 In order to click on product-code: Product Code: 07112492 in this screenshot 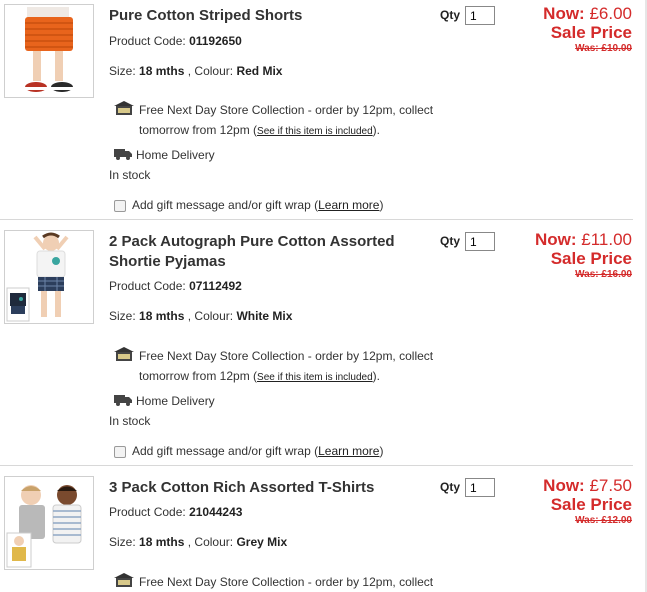, I will do `click(175, 286)`.